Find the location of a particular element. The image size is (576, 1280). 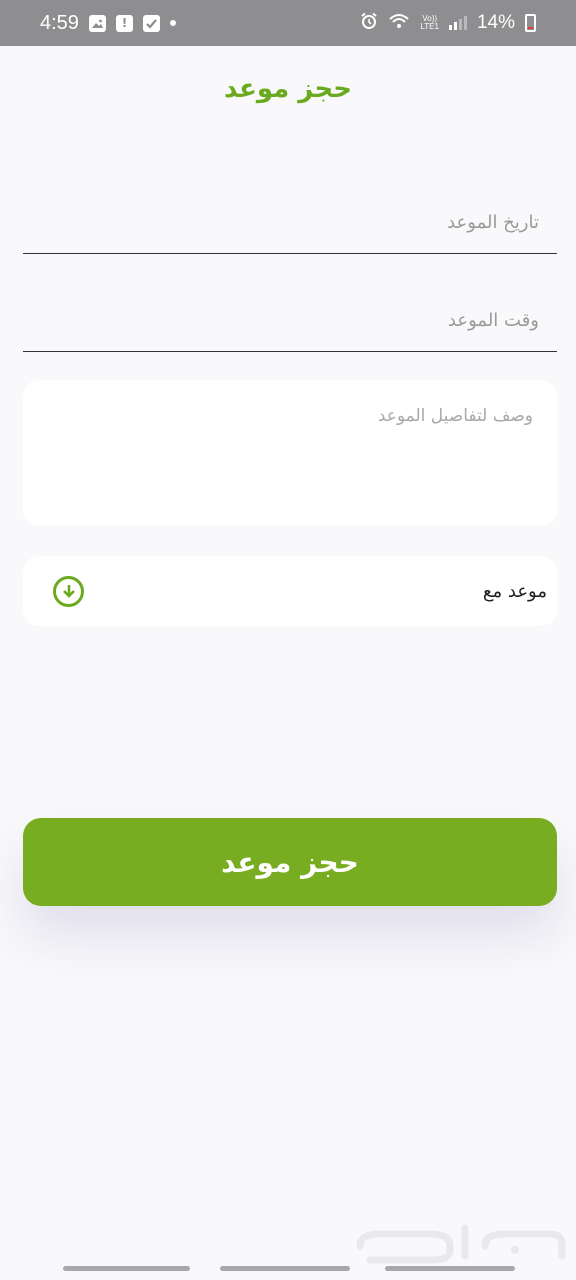

check-icon is located at coordinates (151, 23).